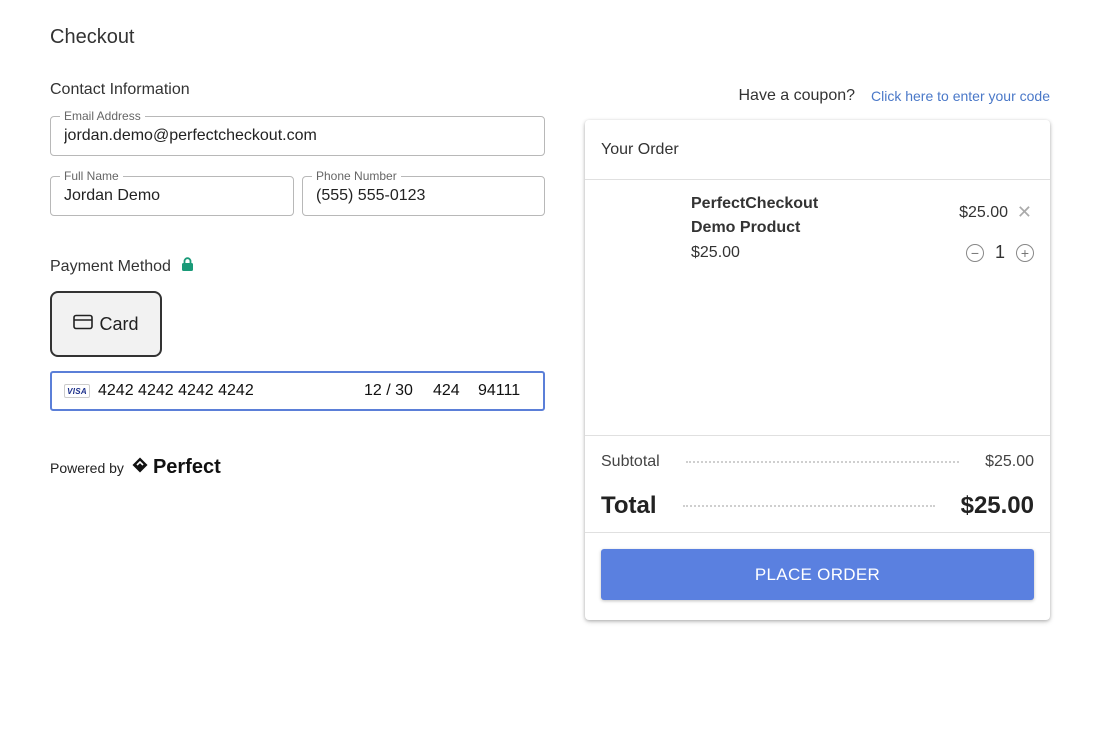 The image size is (1100, 750). I want to click on total-row: Total $25.00, so click(817, 506).